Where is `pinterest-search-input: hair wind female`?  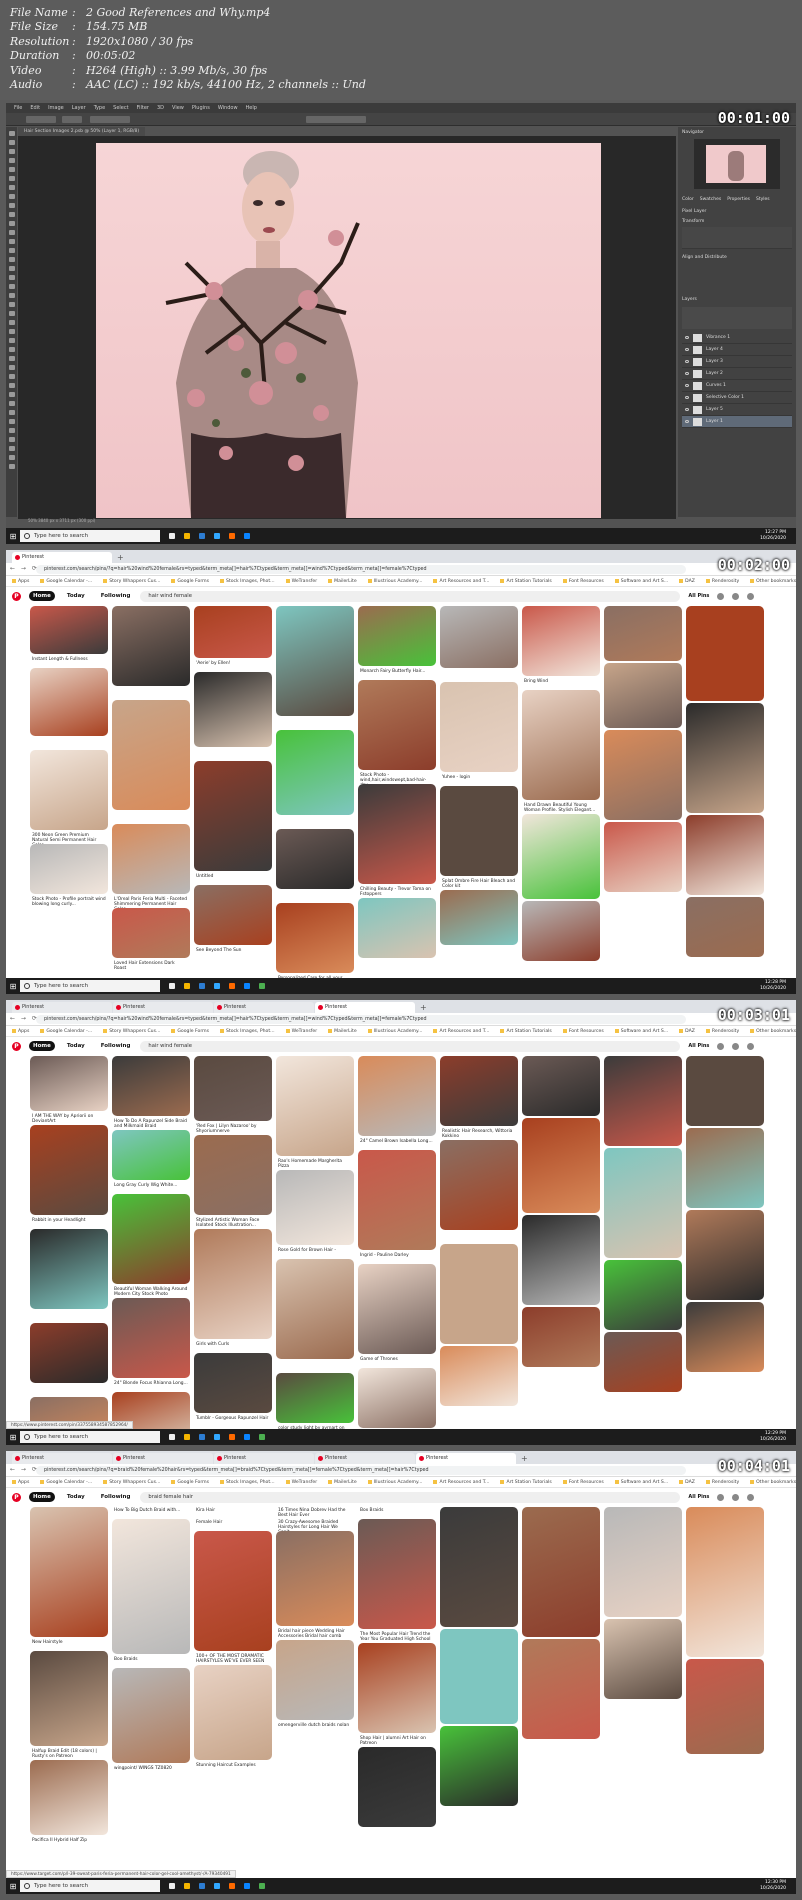
pinterest-search-input: hair wind female is located at coordinates (410, 596).